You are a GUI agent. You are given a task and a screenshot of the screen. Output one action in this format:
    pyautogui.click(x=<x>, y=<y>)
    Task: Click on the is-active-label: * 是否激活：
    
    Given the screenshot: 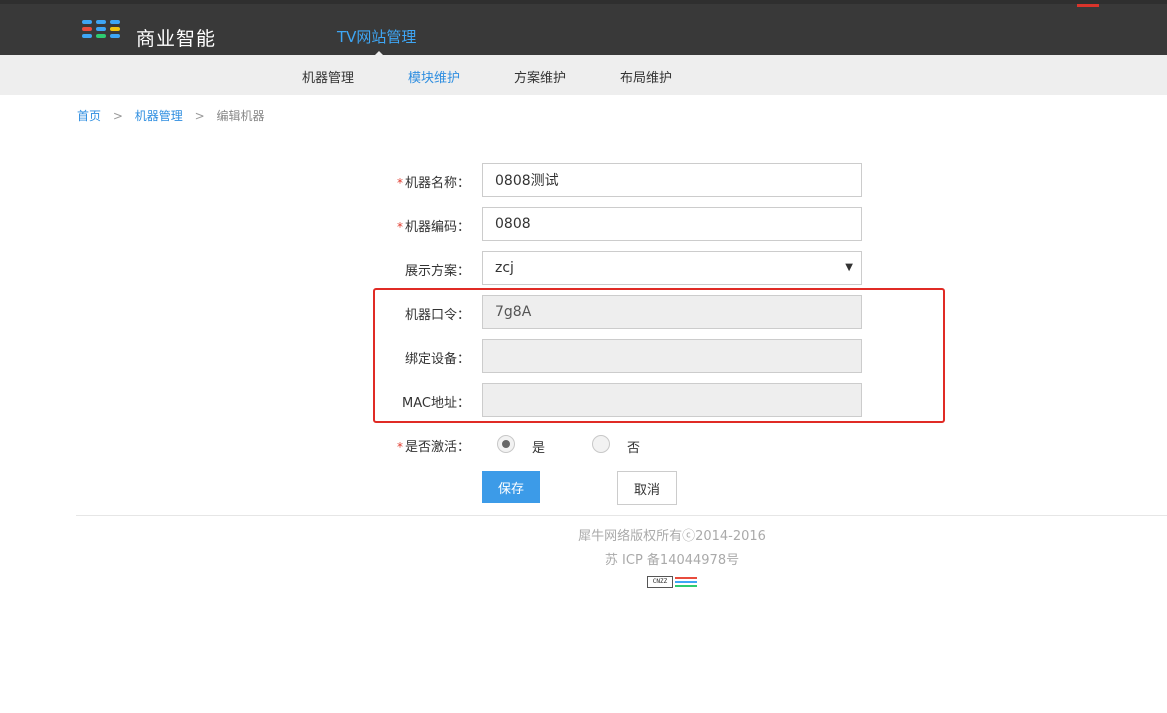 What is the action you would take?
    pyautogui.click(x=433, y=447)
    